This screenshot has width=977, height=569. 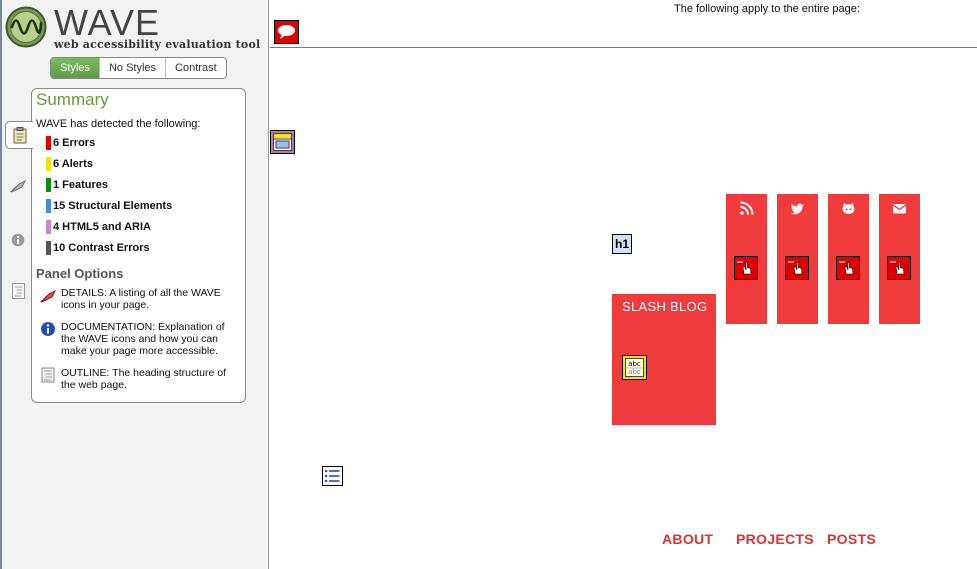 What do you see at coordinates (48, 143) in the screenshot?
I see `errors-color-bar` at bounding box center [48, 143].